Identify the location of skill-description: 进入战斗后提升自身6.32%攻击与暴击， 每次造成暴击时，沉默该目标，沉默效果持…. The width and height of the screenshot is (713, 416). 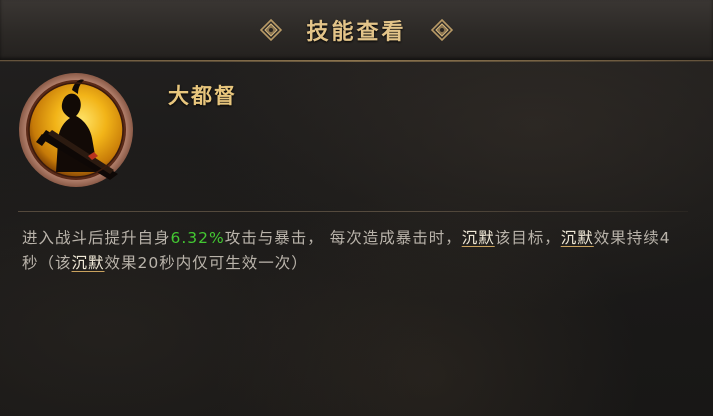
(347, 251).